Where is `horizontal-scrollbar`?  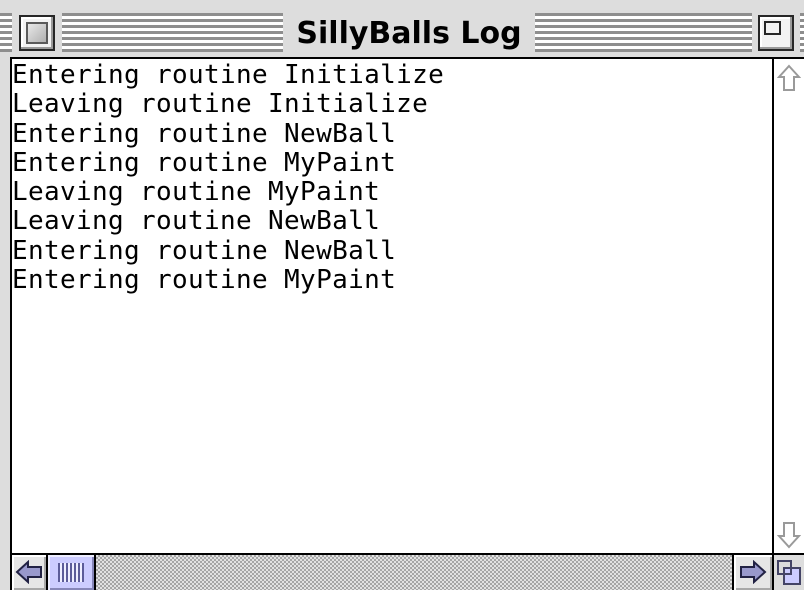
horizontal-scrollbar is located at coordinates (392, 571).